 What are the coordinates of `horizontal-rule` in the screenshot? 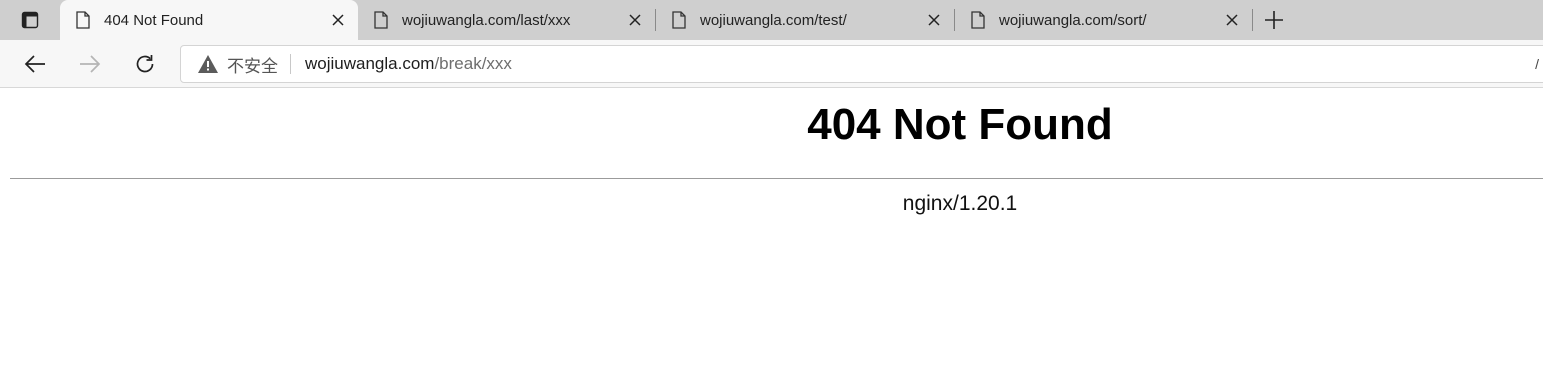 It's located at (776, 178).